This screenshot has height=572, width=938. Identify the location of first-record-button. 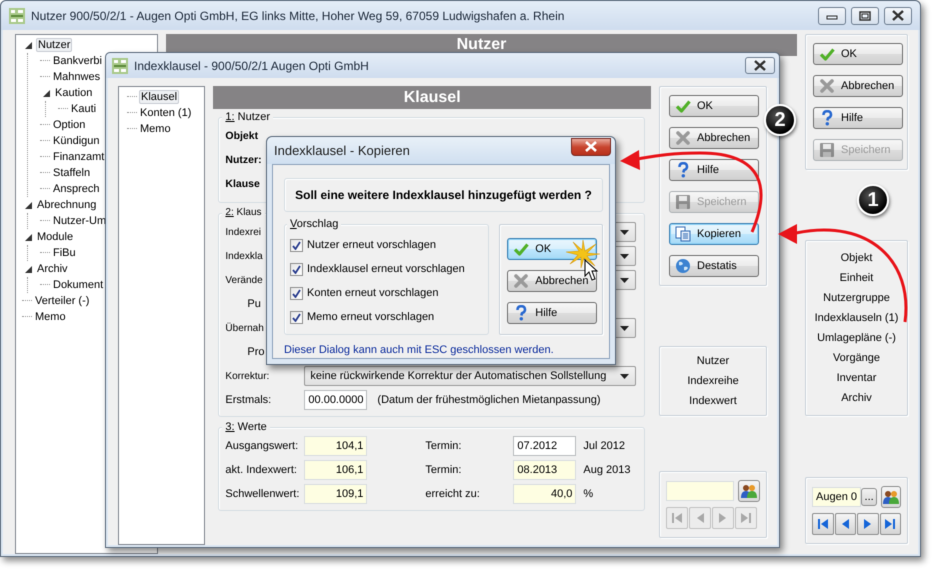
(823, 524).